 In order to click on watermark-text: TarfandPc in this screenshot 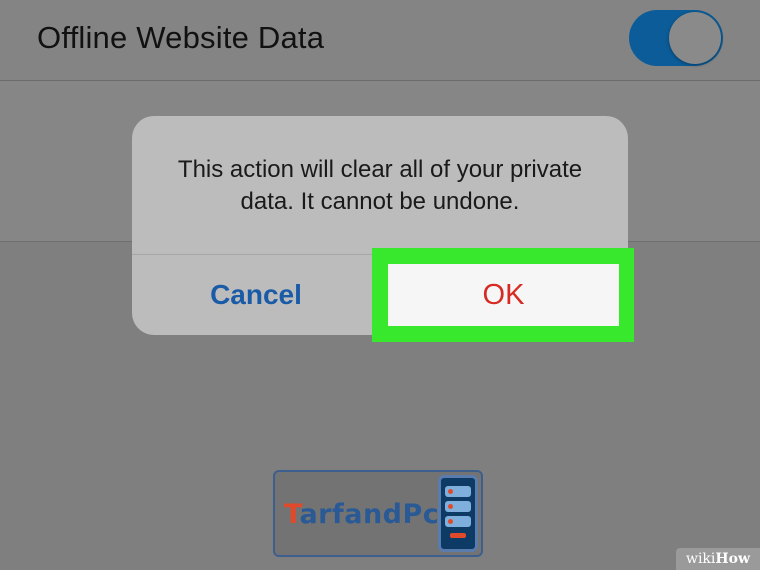, I will do `click(361, 514)`.